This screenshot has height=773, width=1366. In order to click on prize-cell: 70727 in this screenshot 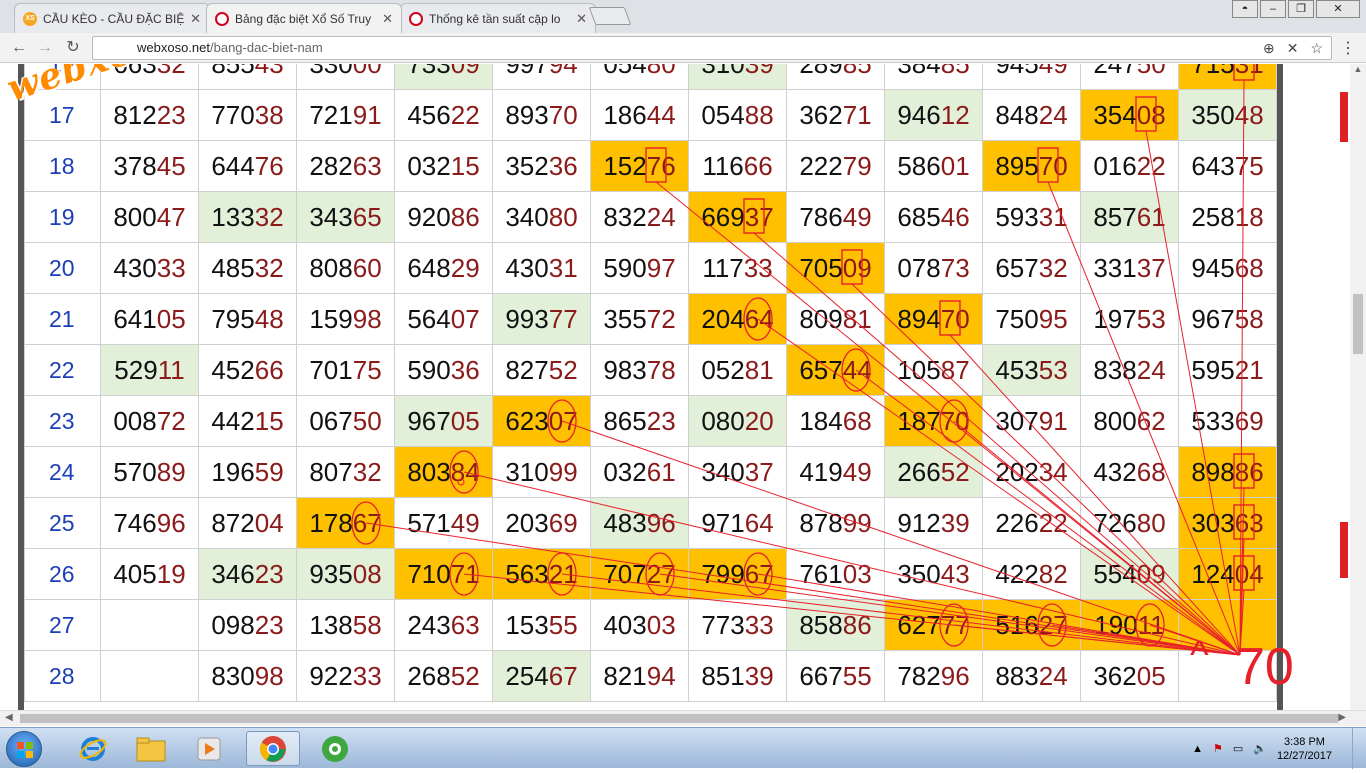, I will do `click(639, 574)`.